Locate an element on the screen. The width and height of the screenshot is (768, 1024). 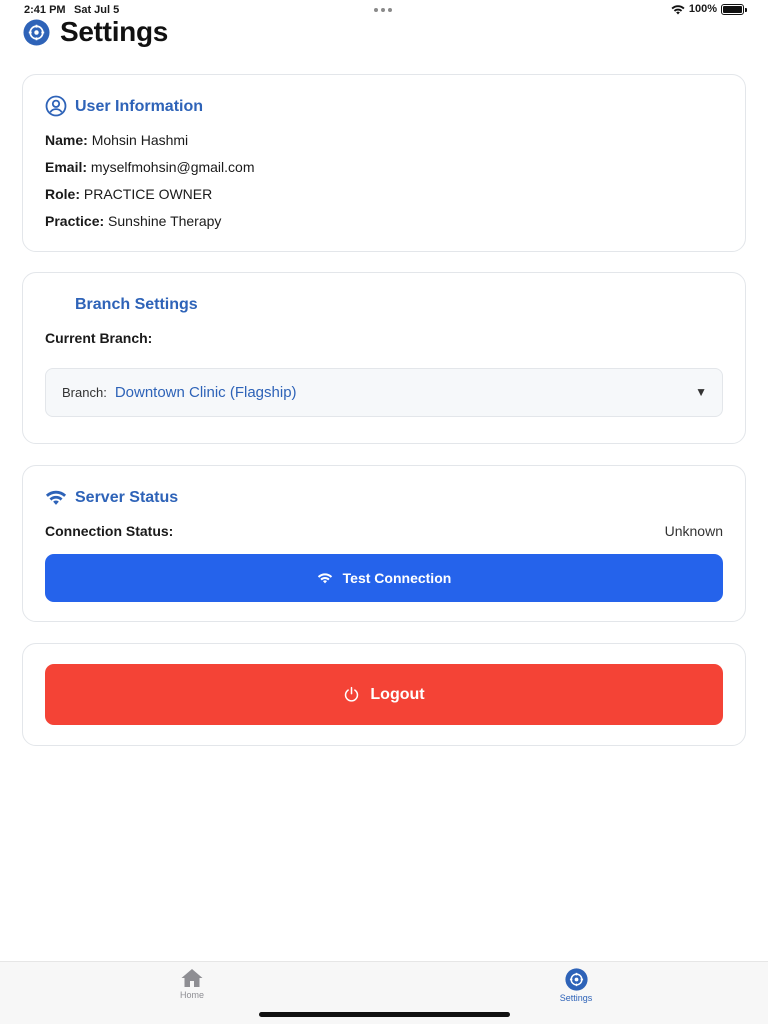
user-role-row: Role: PRACTICE OWNER is located at coordinates (128, 194).